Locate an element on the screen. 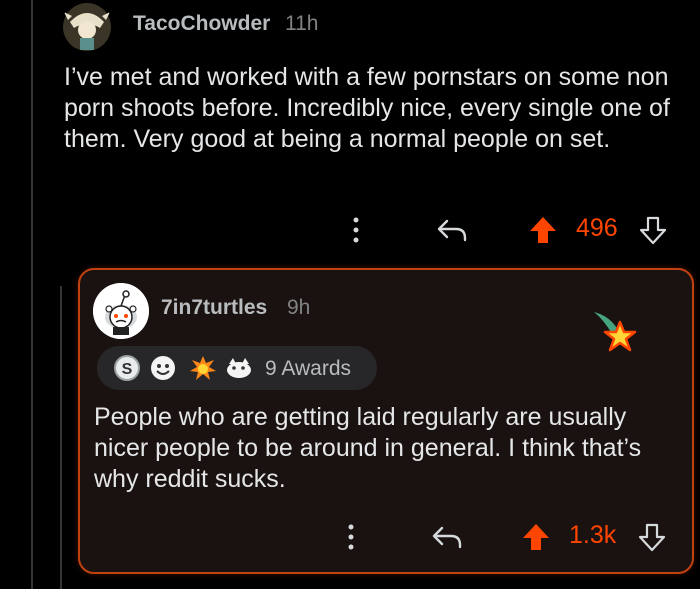 This screenshot has width=700, height=589. comment-actions: 1.3k is located at coordinates (505, 537).